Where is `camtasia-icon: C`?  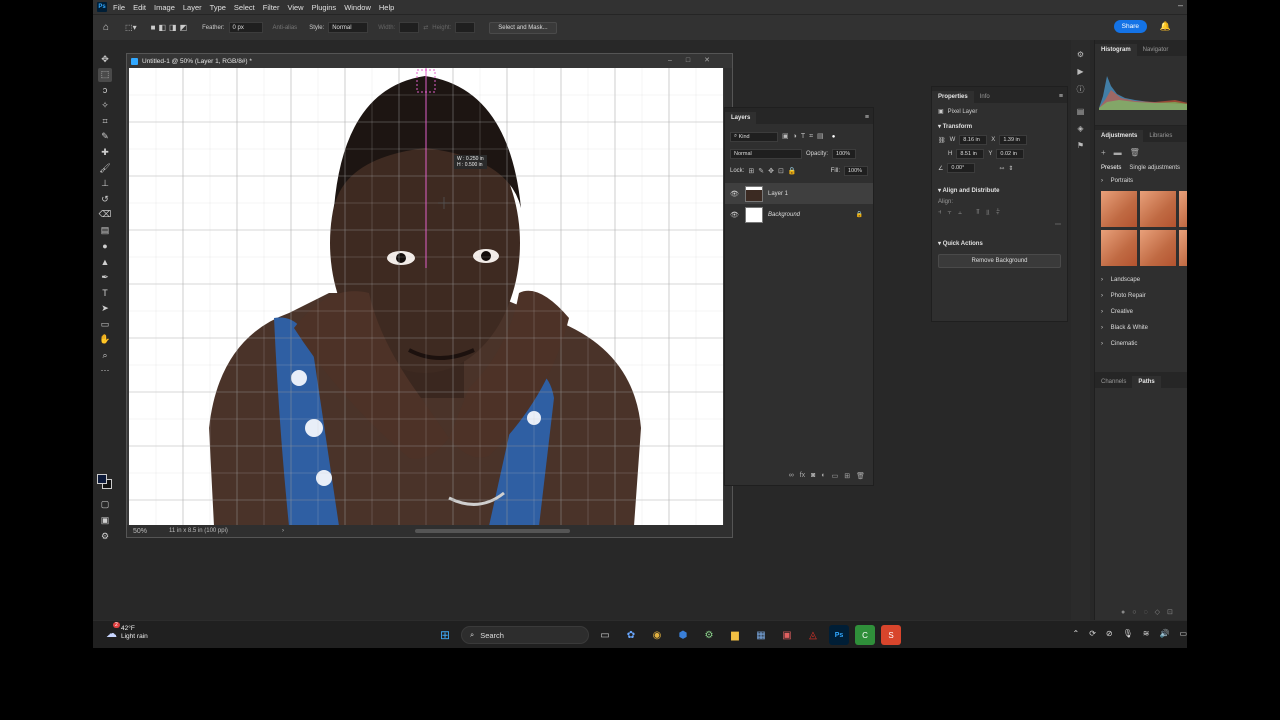 camtasia-icon: C is located at coordinates (865, 635).